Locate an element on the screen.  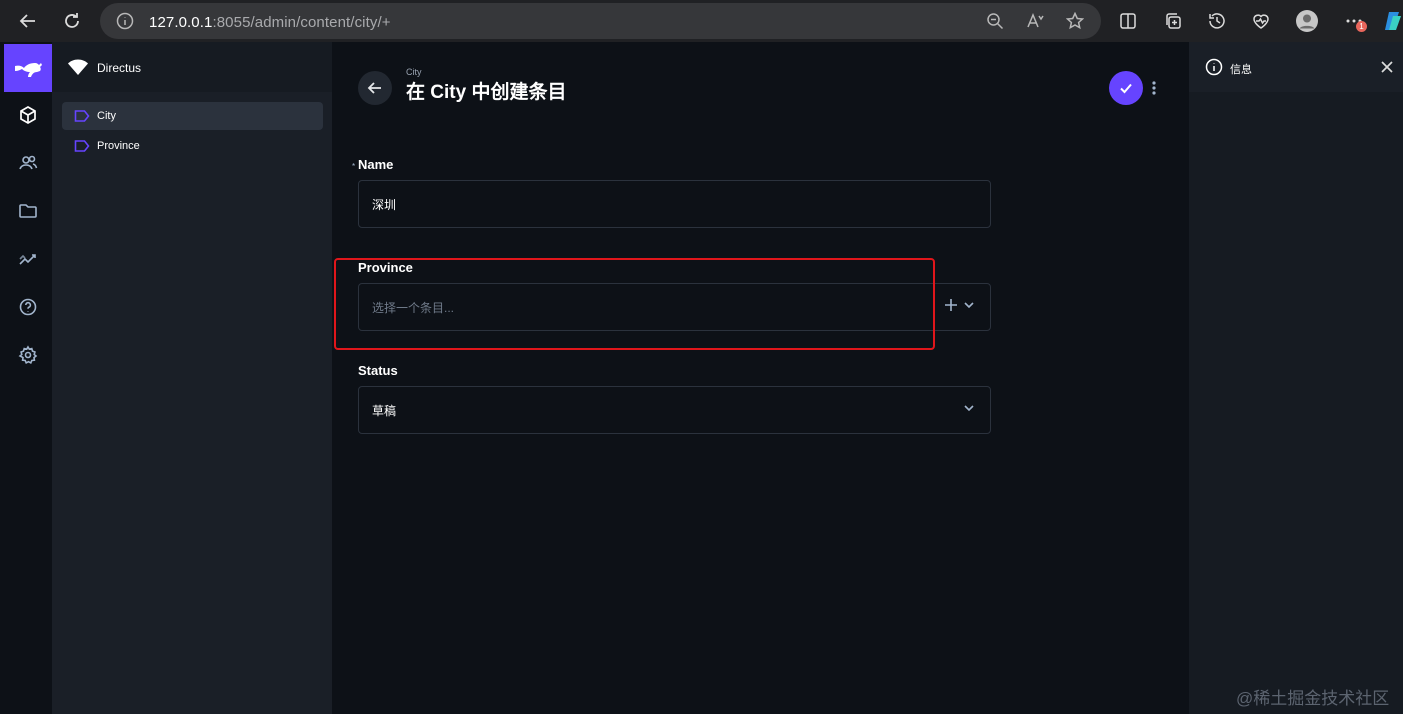
project-name: Directus is located at coordinates (119, 68).